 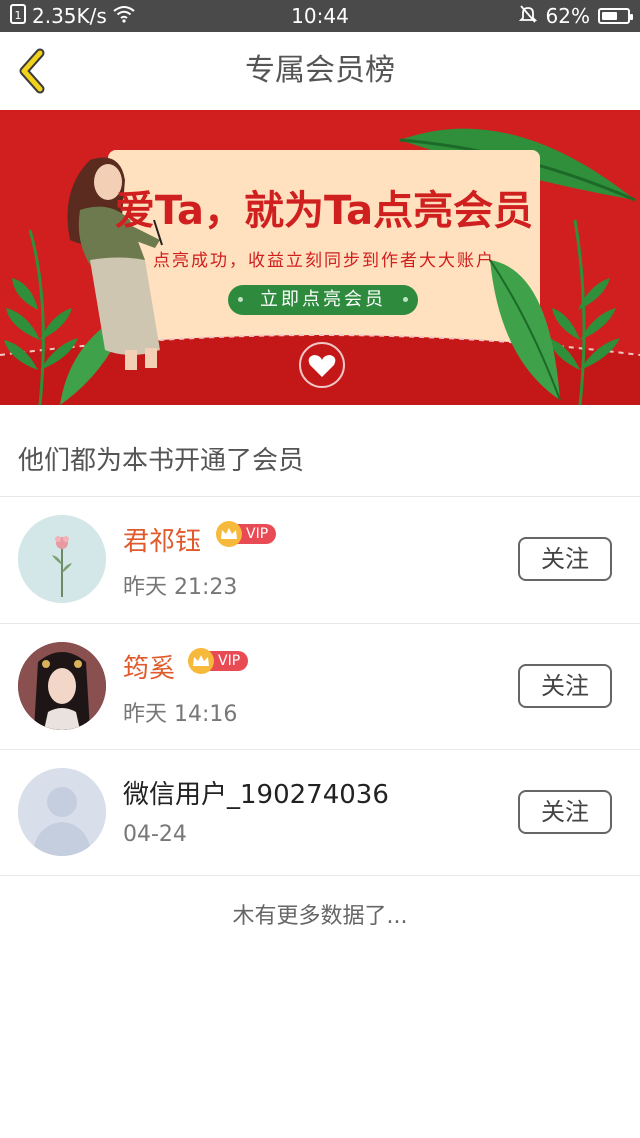 What do you see at coordinates (554, 312) in the screenshot?
I see `fern-right-icon` at bounding box center [554, 312].